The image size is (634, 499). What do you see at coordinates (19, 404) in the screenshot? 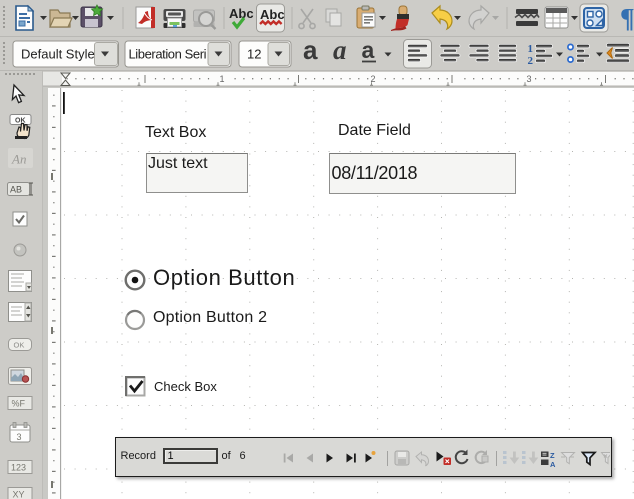
I see `svg-text: %F` at bounding box center [19, 404].